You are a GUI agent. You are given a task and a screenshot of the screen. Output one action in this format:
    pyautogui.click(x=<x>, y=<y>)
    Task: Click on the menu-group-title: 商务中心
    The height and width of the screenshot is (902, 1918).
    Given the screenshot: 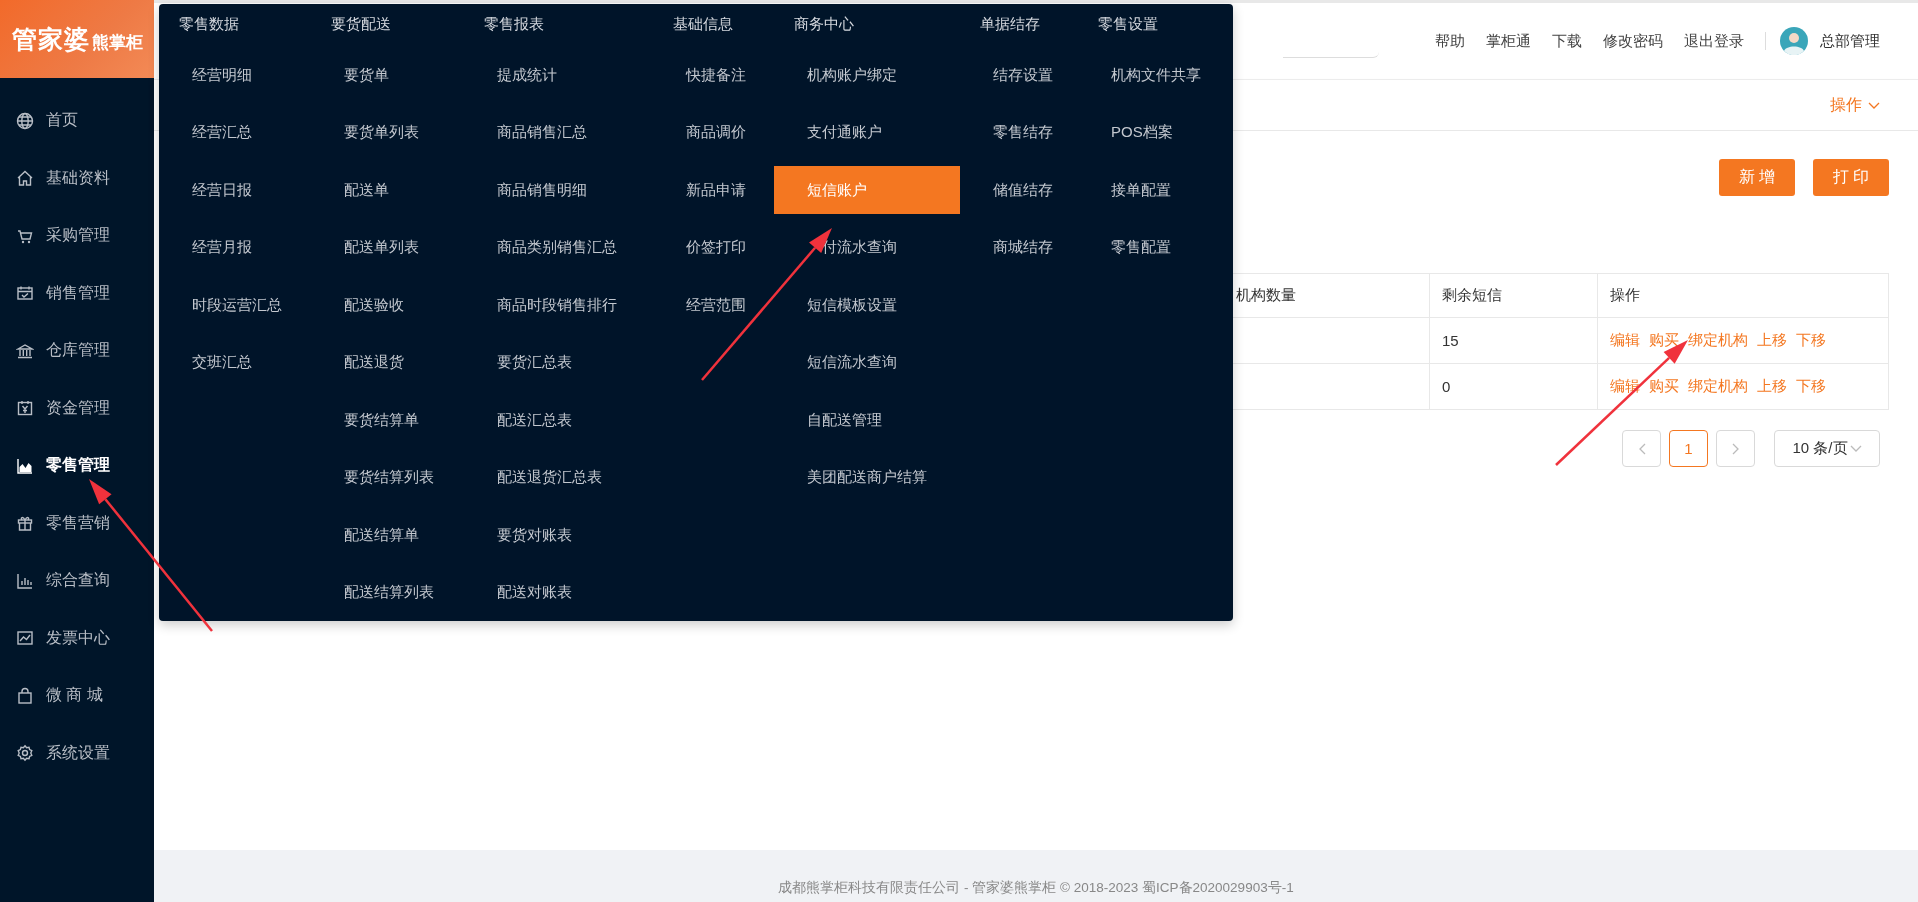 What is the action you would take?
    pyautogui.click(x=824, y=23)
    